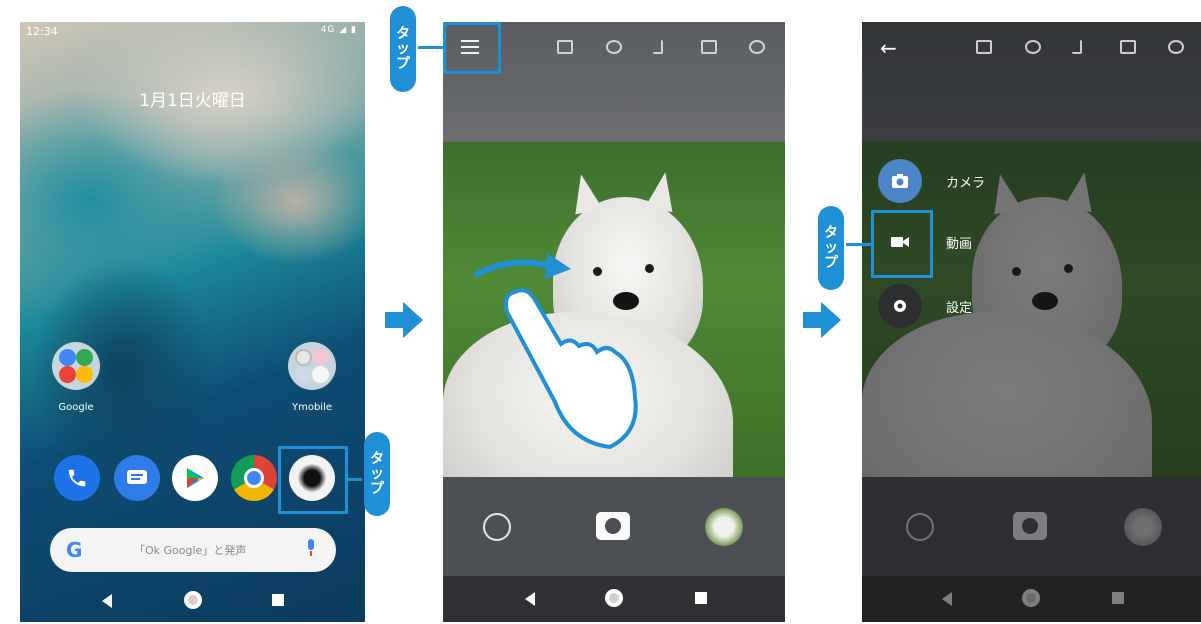 Image resolution: width=1201 pixels, height=624 pixels. I want to click on hand-gesture-icon, so click(571, 369).